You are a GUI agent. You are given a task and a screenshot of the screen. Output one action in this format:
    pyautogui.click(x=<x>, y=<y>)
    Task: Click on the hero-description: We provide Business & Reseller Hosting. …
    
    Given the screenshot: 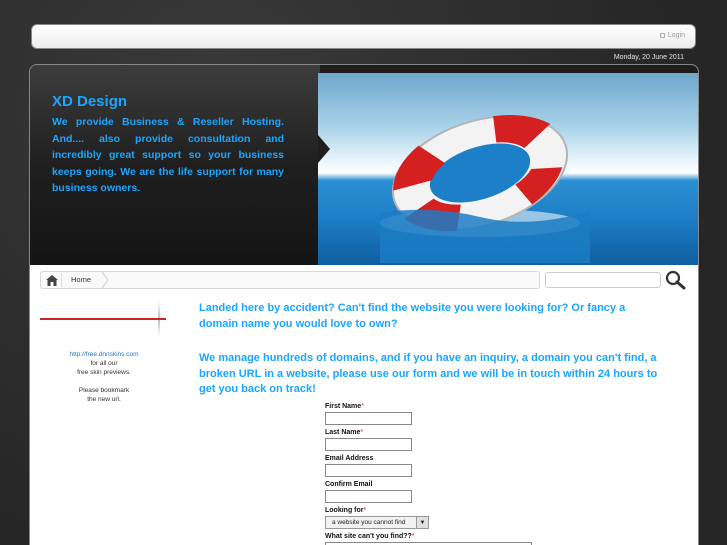 What is the action you would take?
    pyautogui.click(x=168, y=155)
    